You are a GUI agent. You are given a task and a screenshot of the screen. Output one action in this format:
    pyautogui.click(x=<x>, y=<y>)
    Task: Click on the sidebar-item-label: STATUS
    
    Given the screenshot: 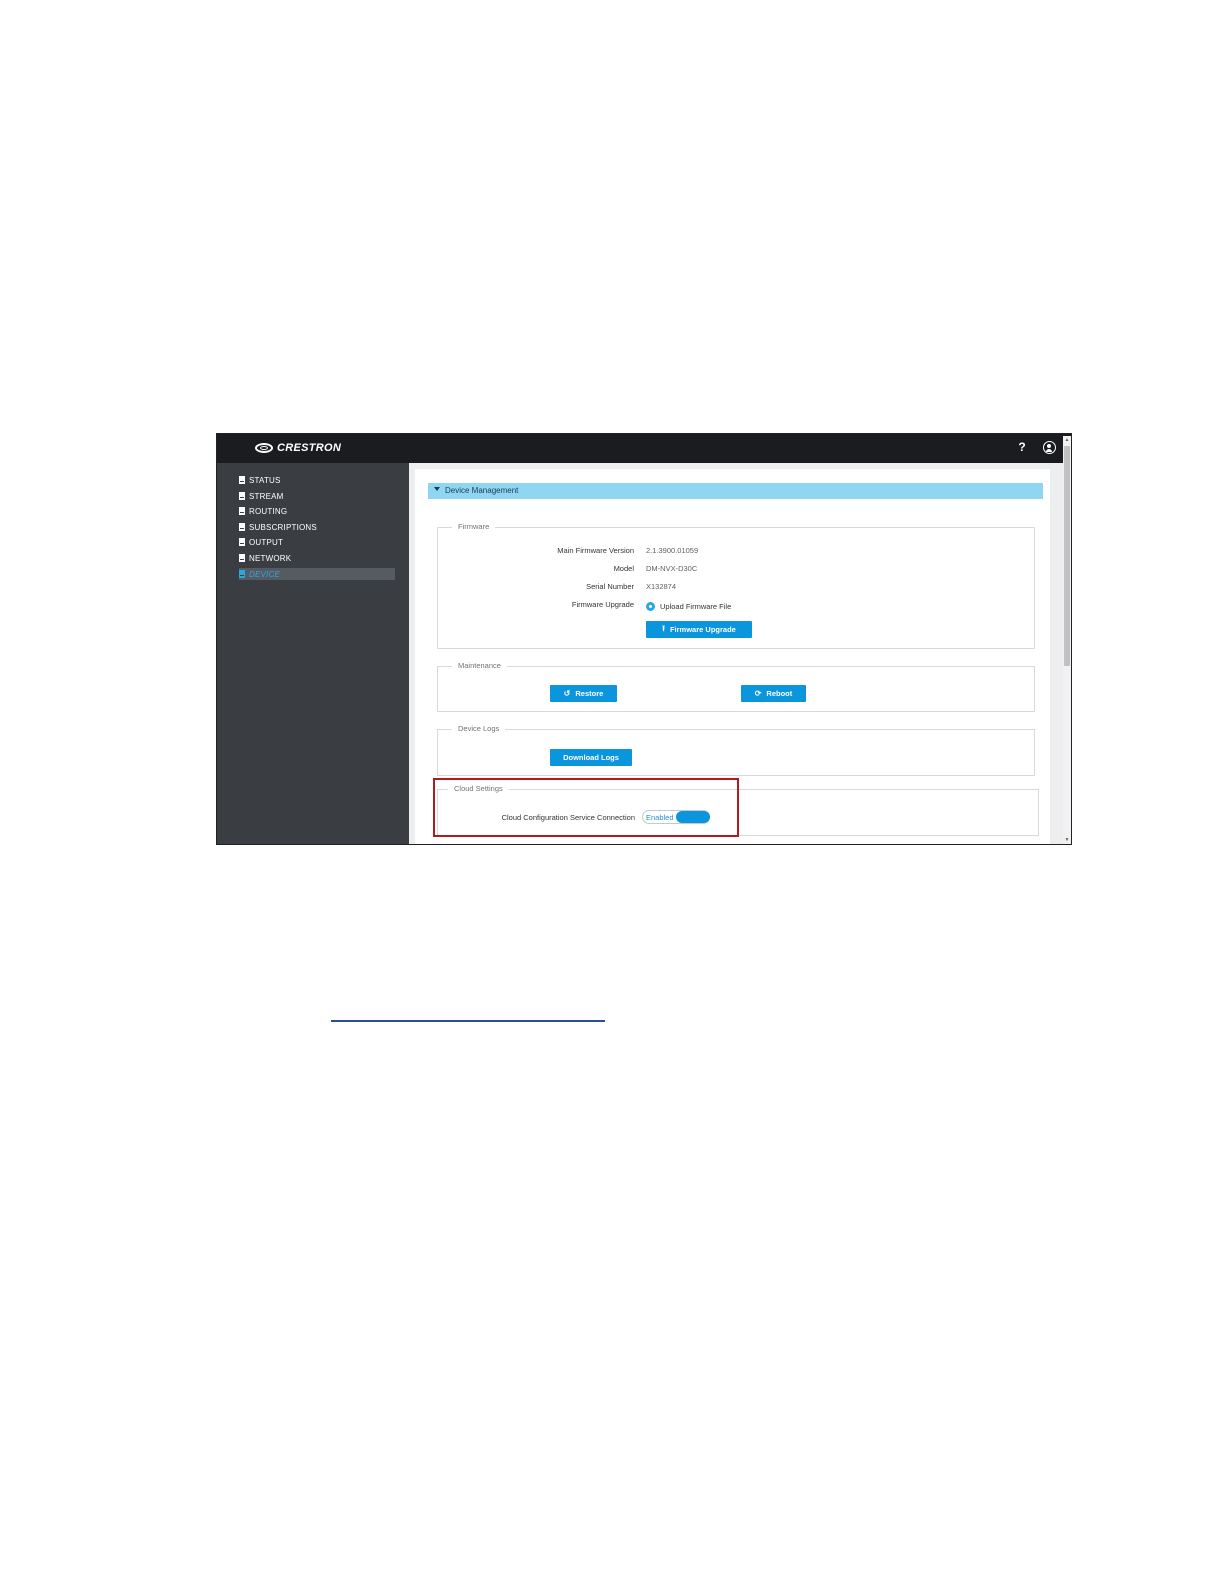 What is the action you would take?
    pyautogui.click(x=265, y=480)
    